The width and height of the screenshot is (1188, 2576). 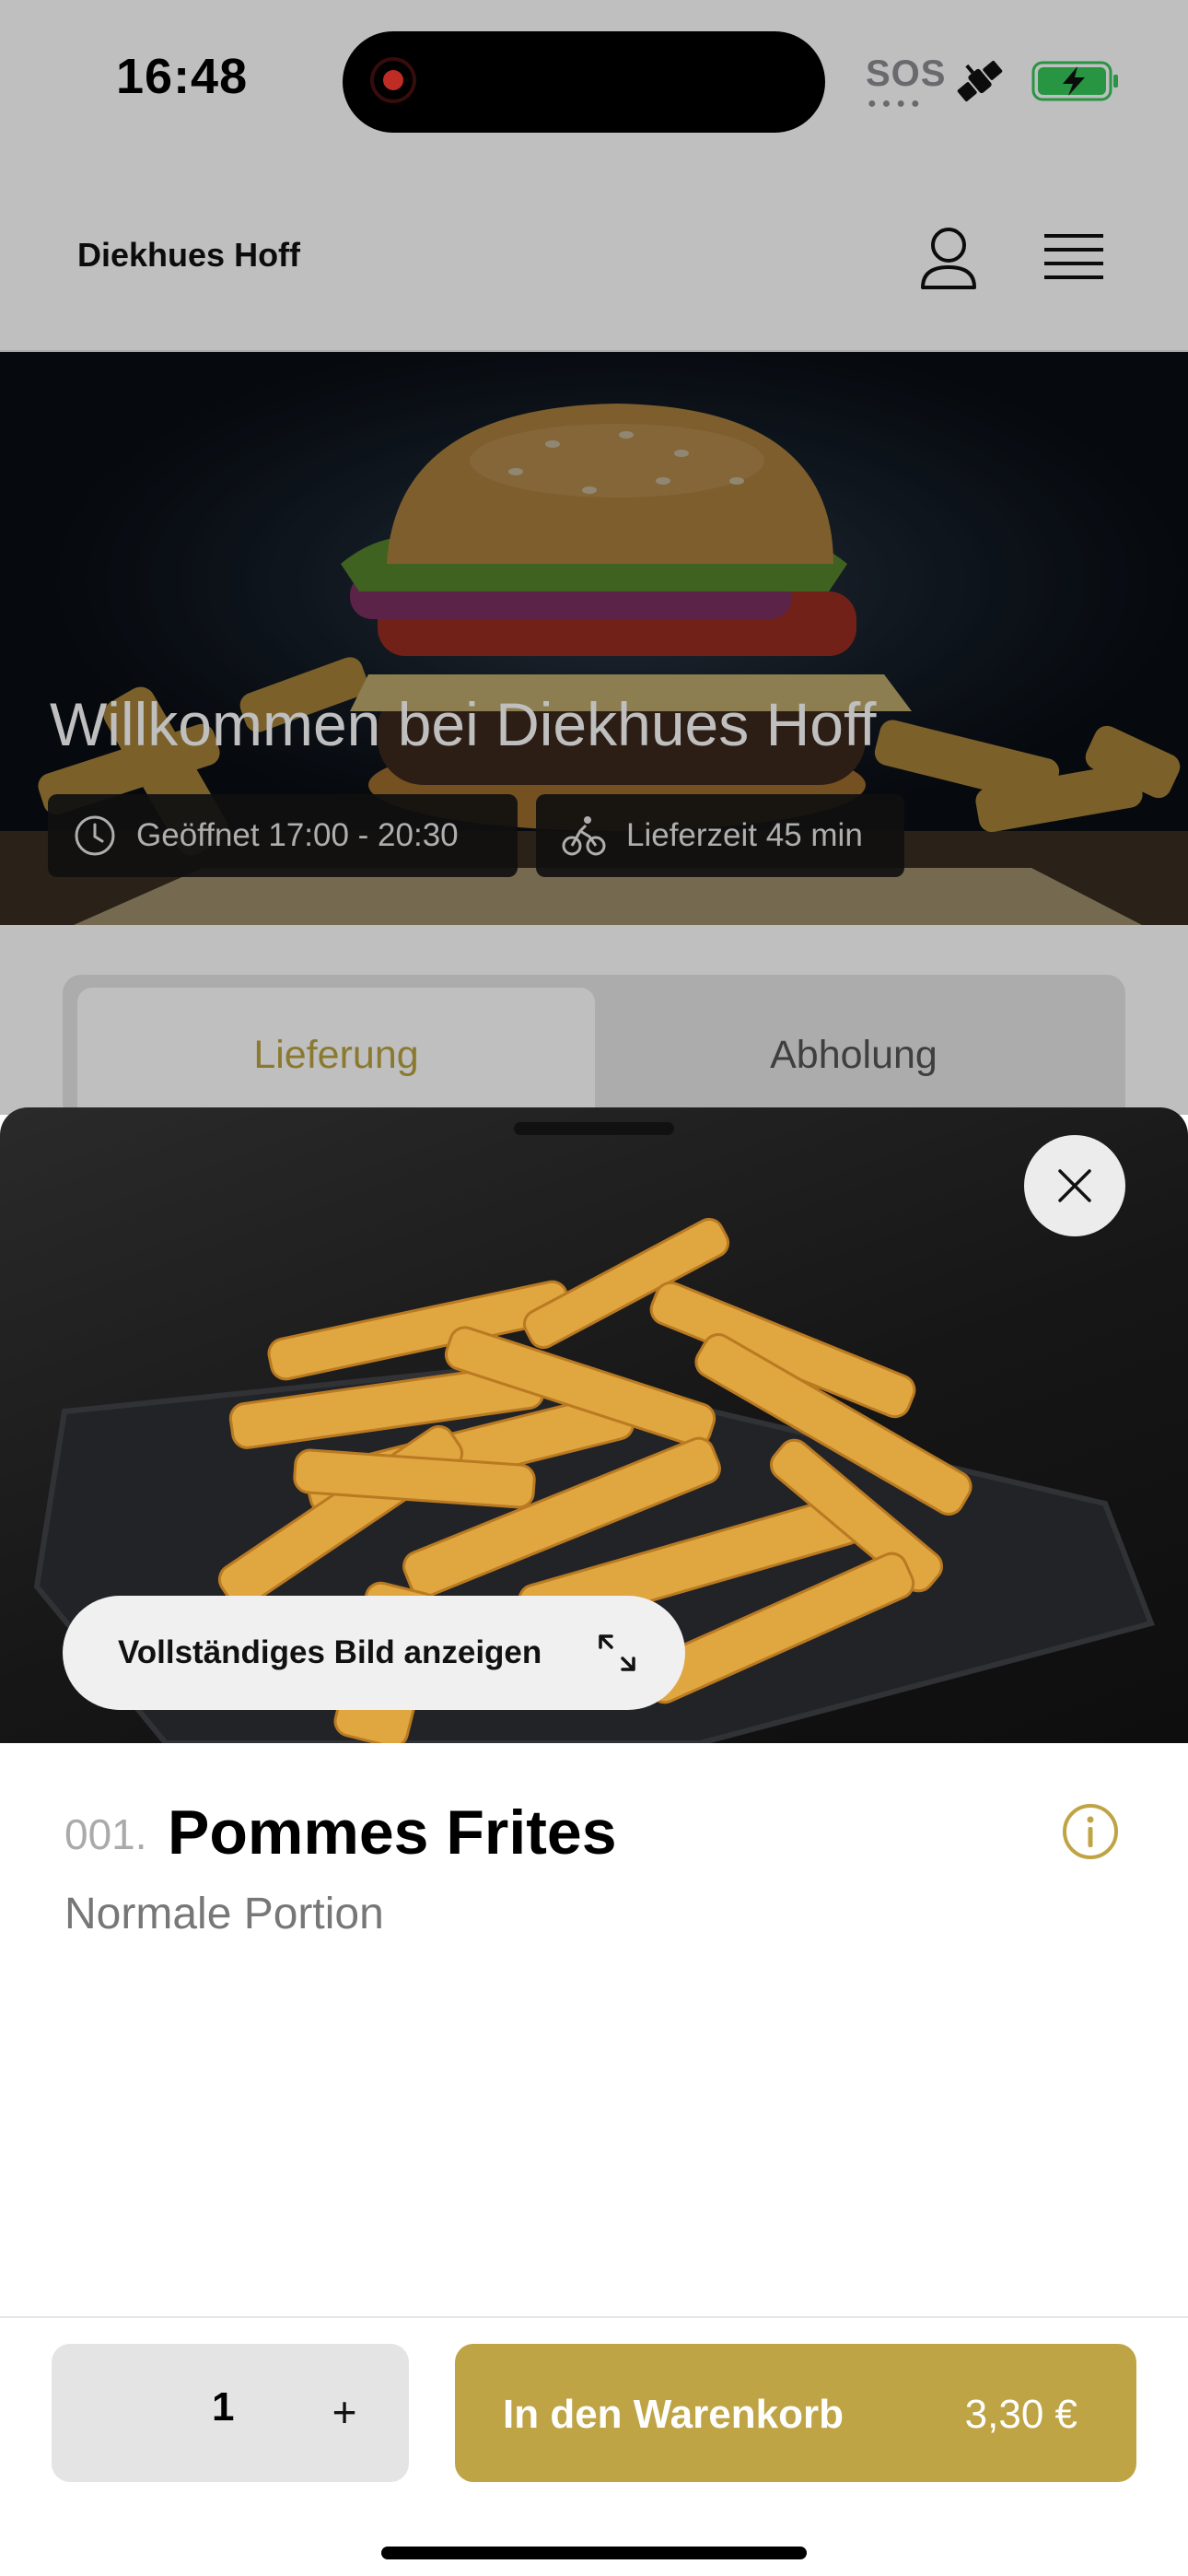 What do you see at coordinates (393, 1832) in the screenshot?
I see `product-name: Pommes Frites` at bounding box center [393, 1832].